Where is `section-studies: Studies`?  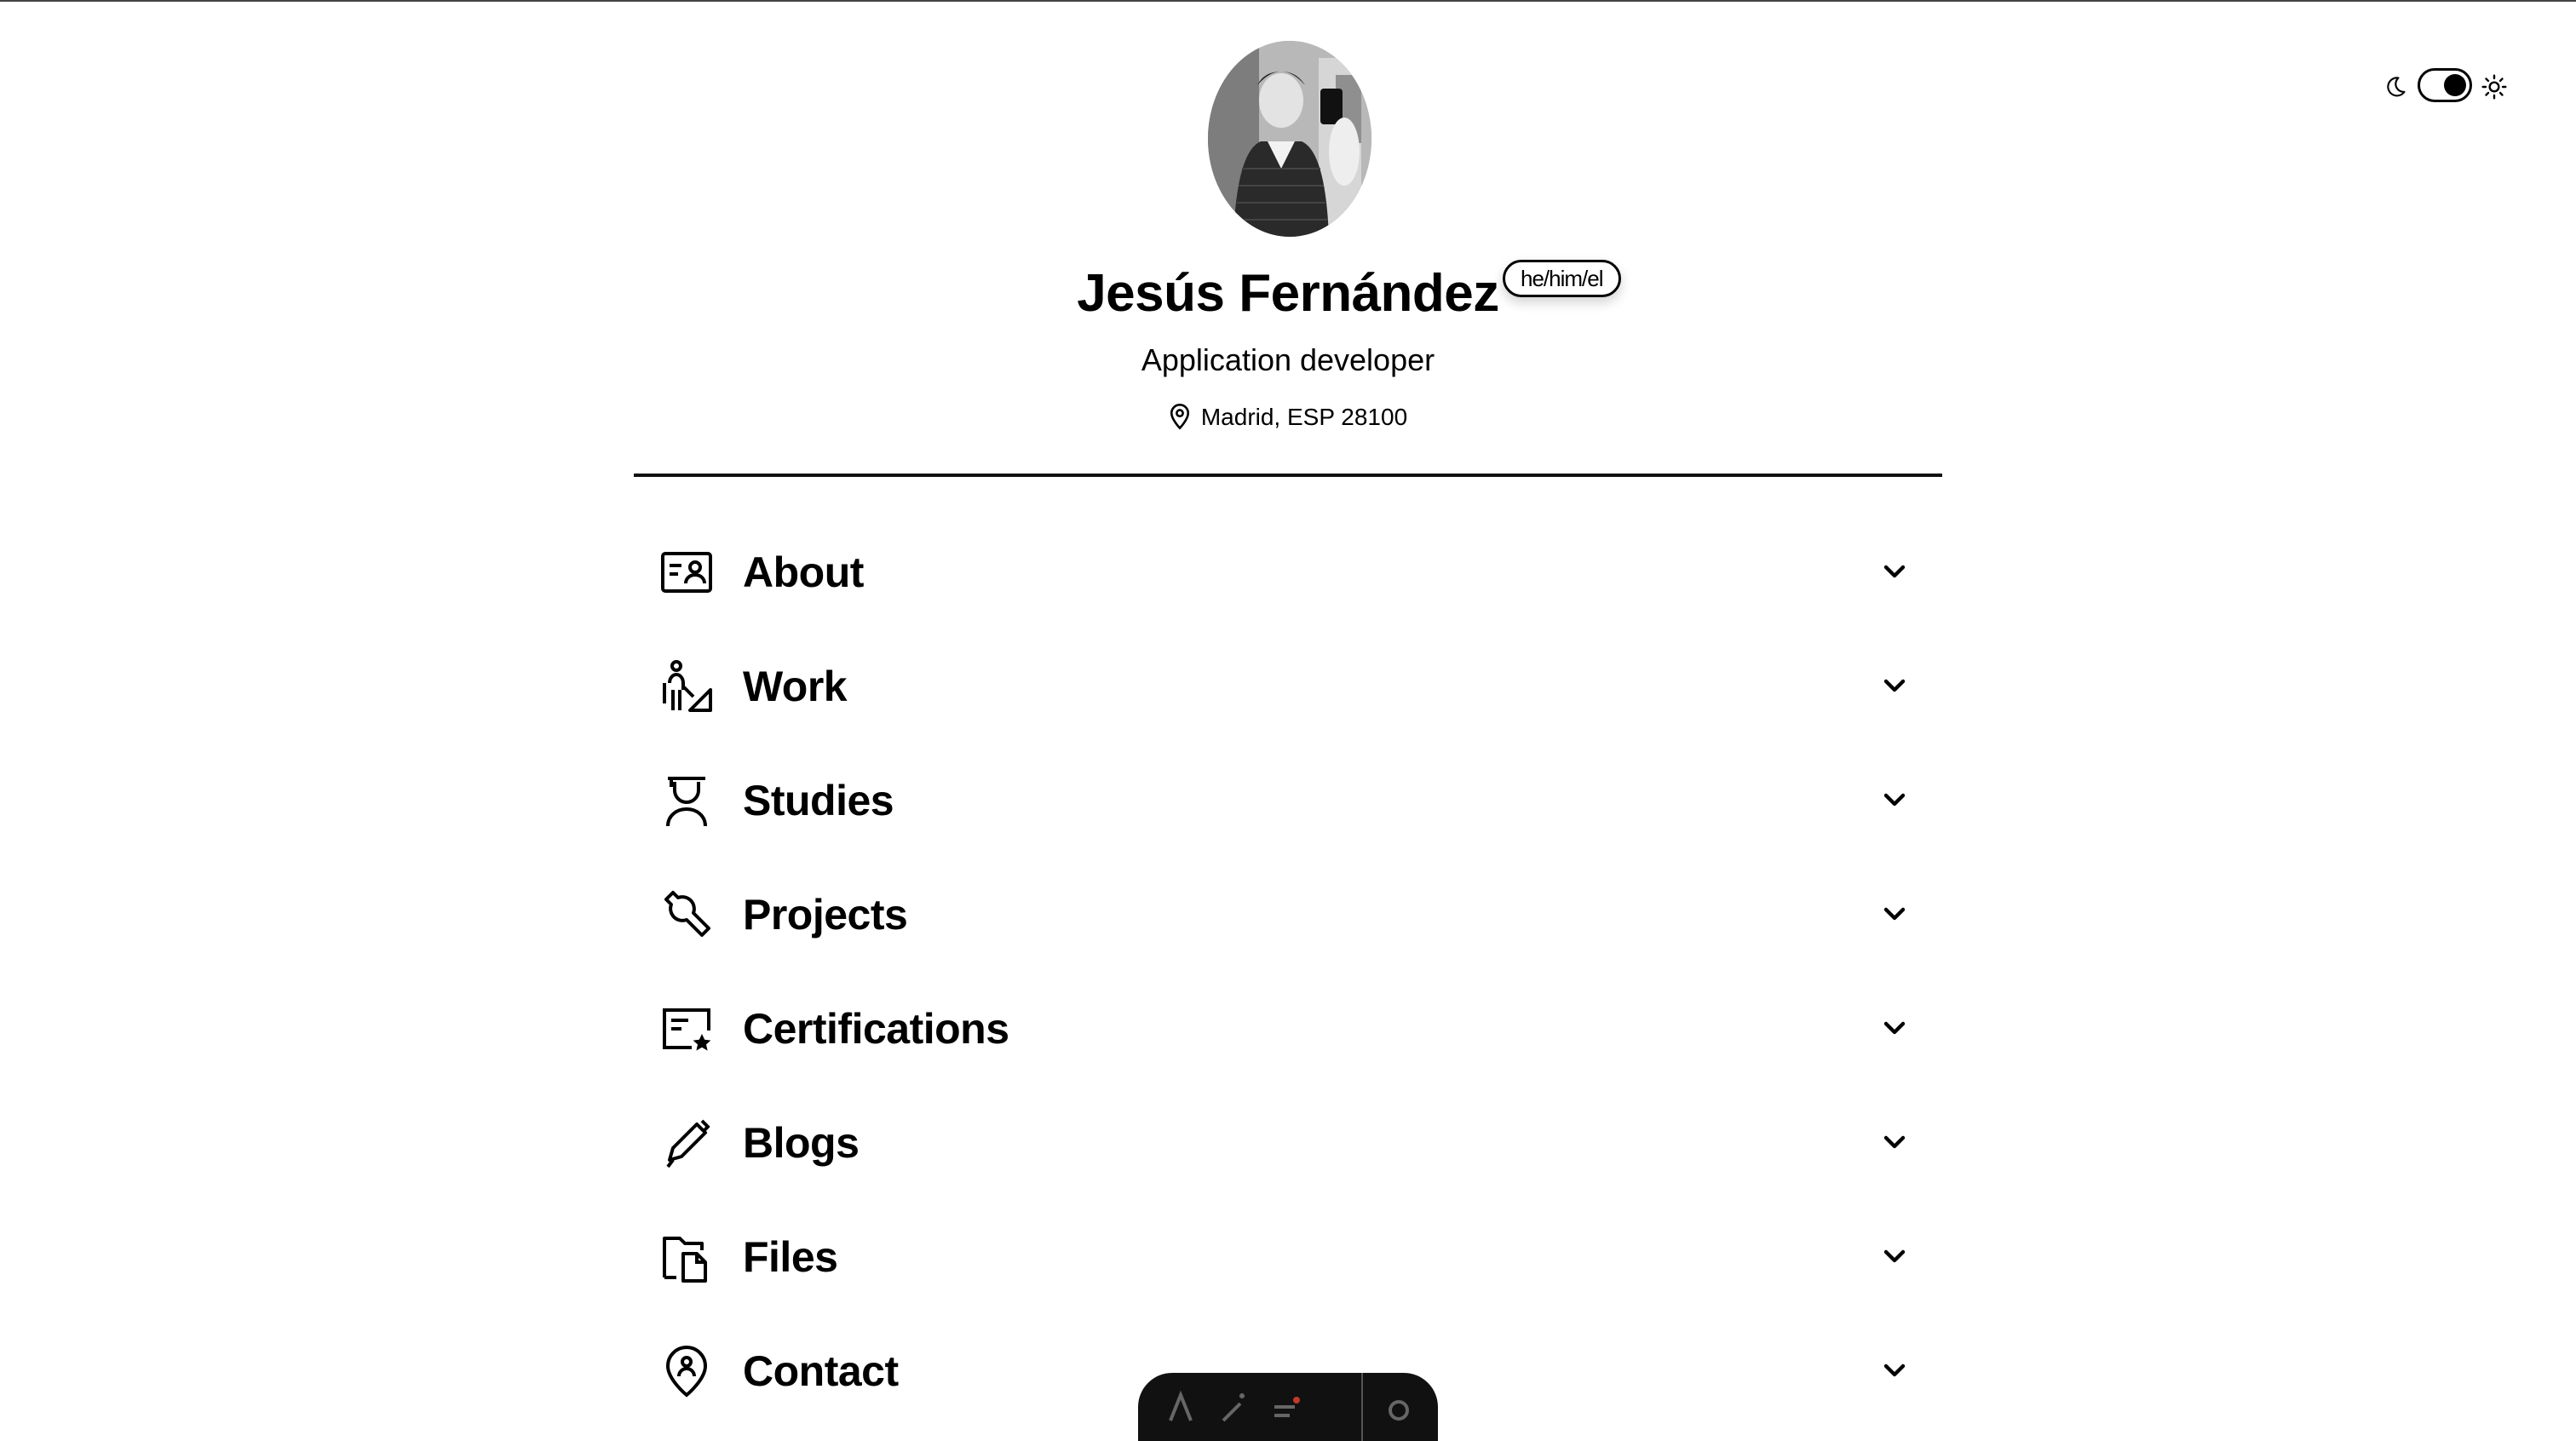 section-studies: Studies is located at coordinates (1288, 800).